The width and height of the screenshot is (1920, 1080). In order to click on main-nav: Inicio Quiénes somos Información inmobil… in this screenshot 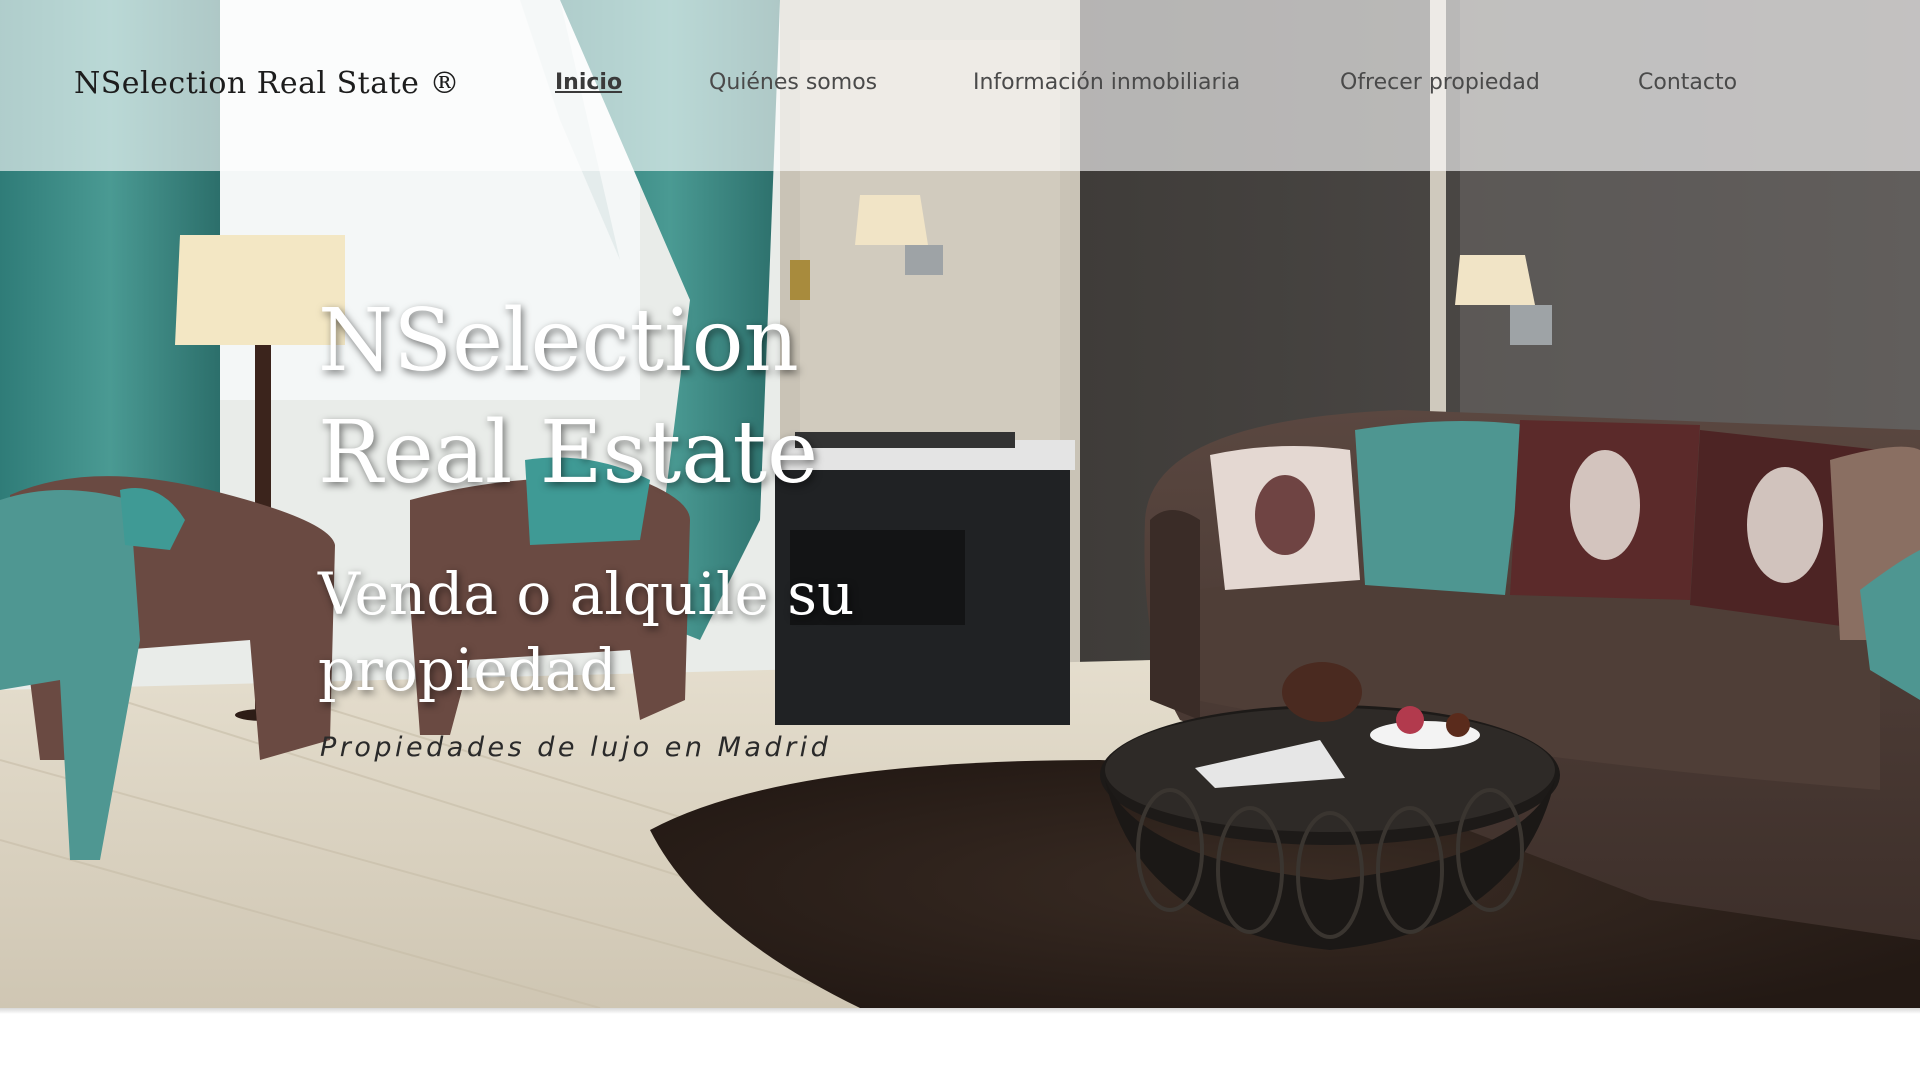, I will do `click(960, 87)`.